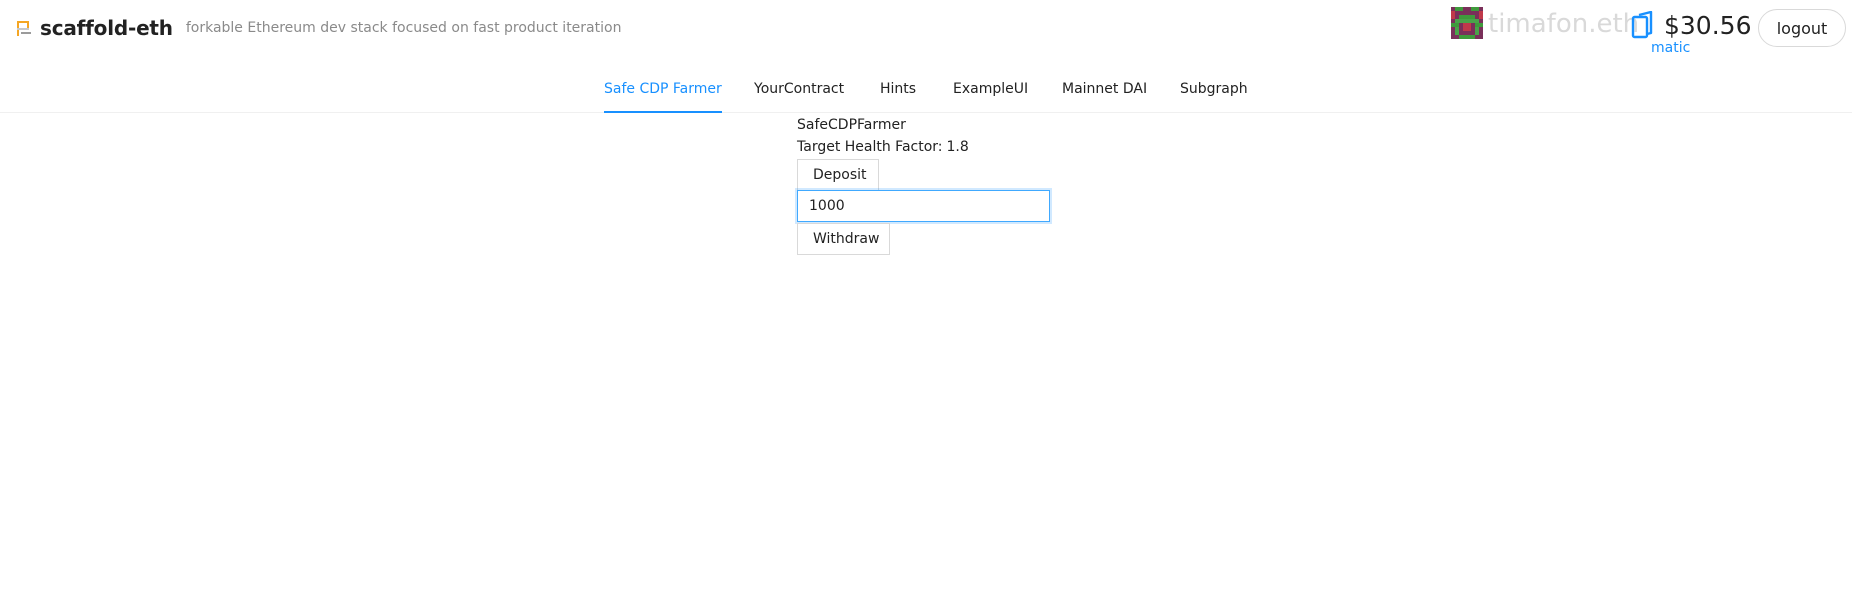 The image size is (1852, 593). Describe the element at coordinates (1707, 25) in the screenshot. I see `balance: $30.56` at that location.